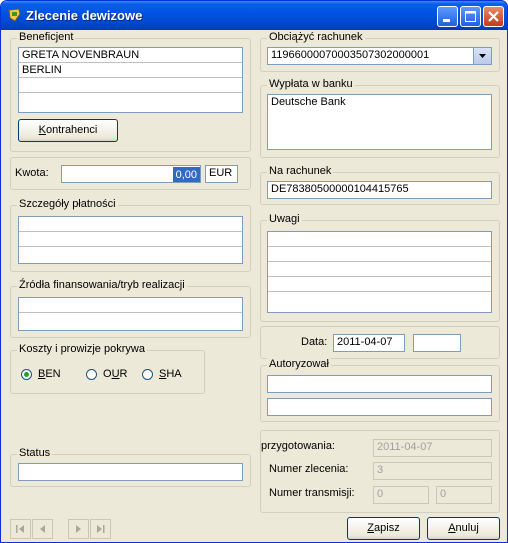  What do you see at coordinates (447, 16) in the screenshot?
I see `minimize-button` at bounding box center [447, 16].